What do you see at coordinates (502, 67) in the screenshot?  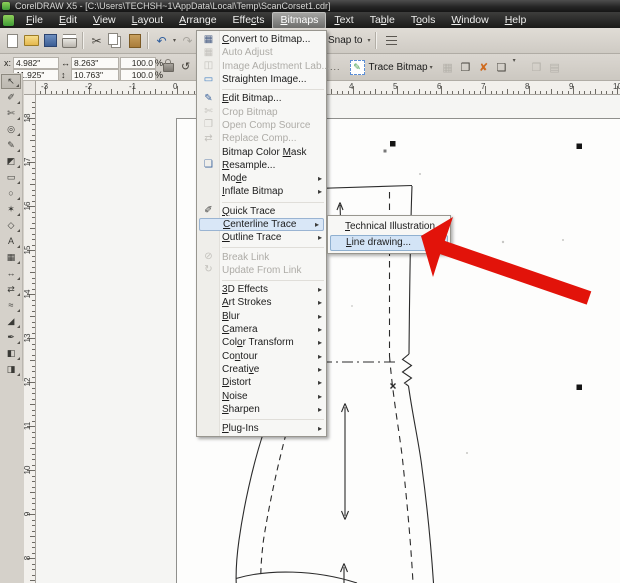 I see `bitmap-frame-button: ❏` at bounding box center [502, 67].